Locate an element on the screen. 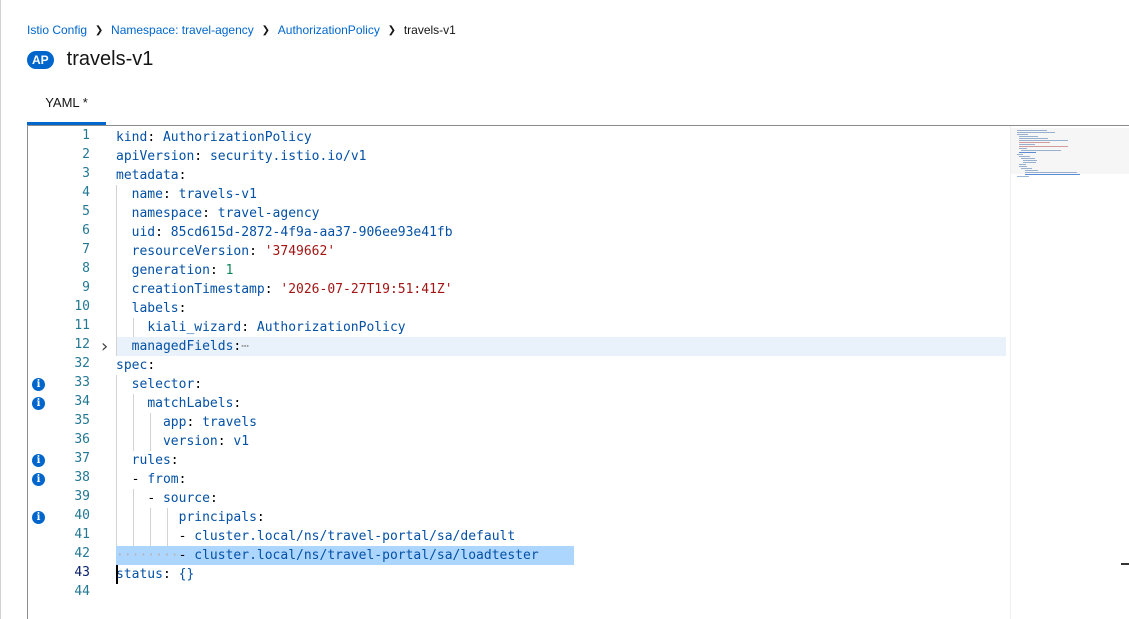 Image resolution: width=1129 pixels, height=619 pixels. code-line: labels: is located at coordinates (159, 308).